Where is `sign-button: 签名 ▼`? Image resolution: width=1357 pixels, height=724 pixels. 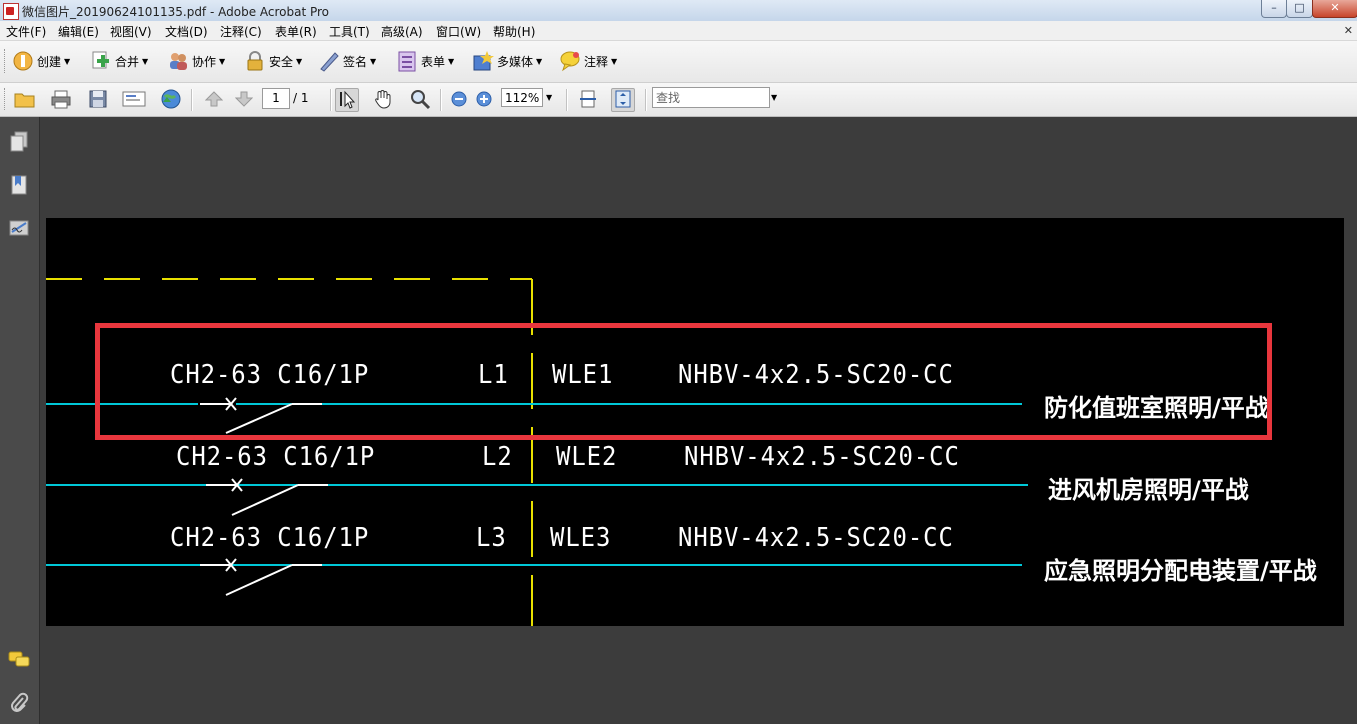 sign-button: 签名 ▼ is located at coordinates (347, 61).